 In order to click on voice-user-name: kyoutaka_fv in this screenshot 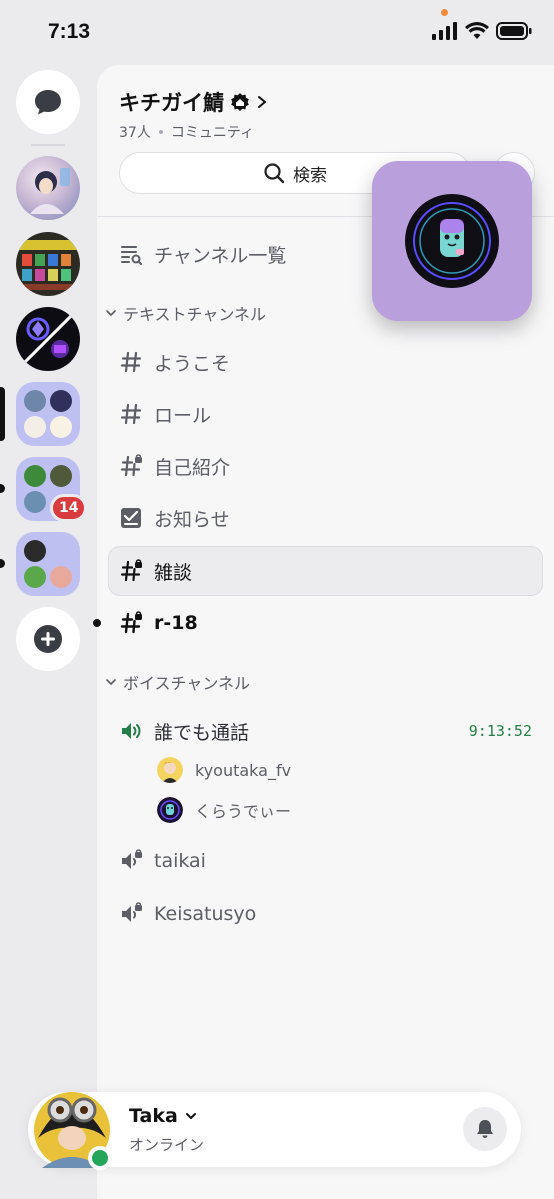, I will do `click(243, 770)`.